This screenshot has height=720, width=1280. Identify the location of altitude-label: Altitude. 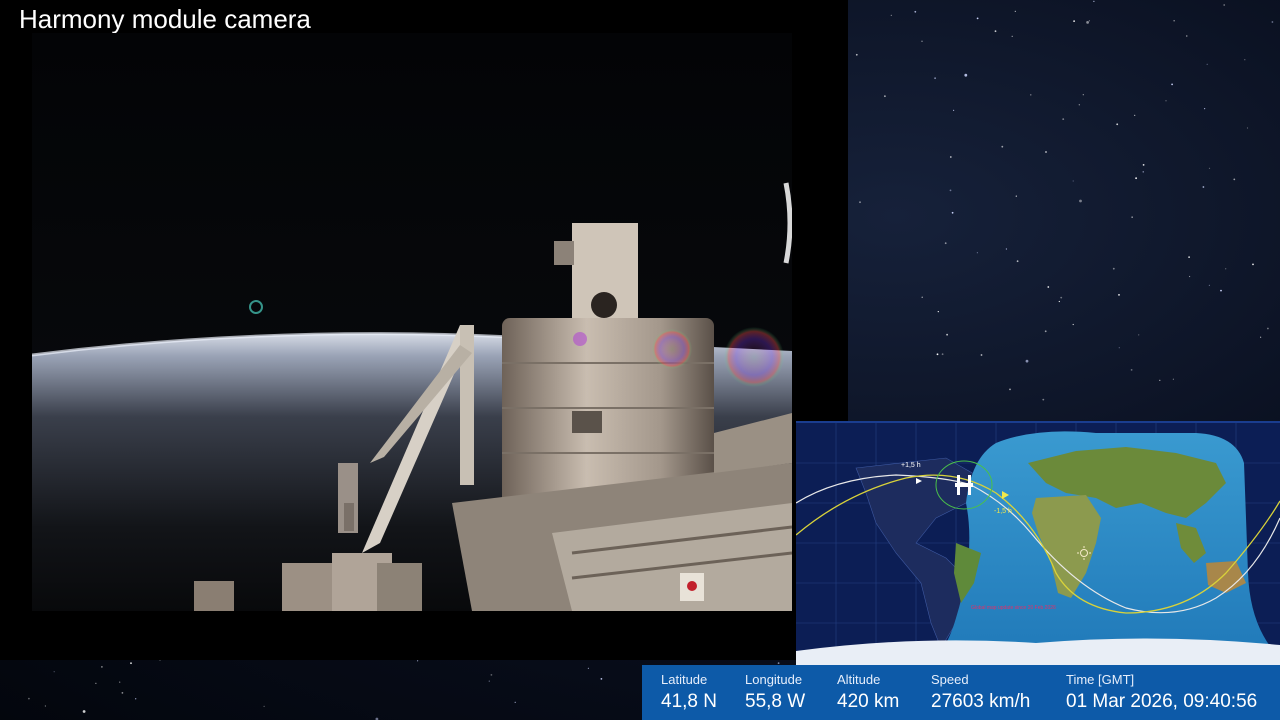
(859, 679).